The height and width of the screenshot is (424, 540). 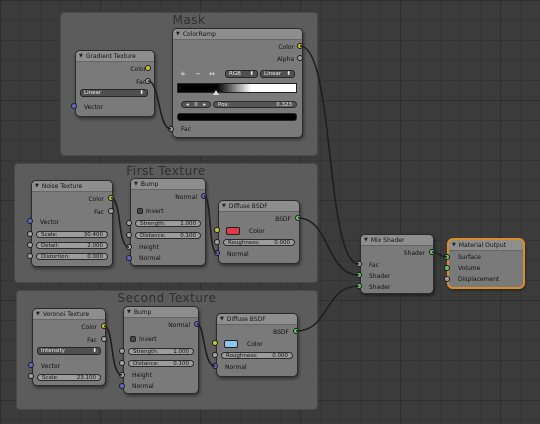 What do you see at coordinates (122, 363) in the screenshot?
I see `socket-bump2-distance` at bounding box center [122, 363].